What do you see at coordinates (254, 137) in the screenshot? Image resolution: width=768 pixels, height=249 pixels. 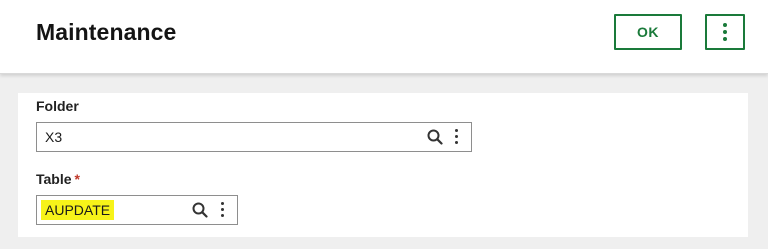 I see `folder-field: X3` at bounding box center [254, 137].